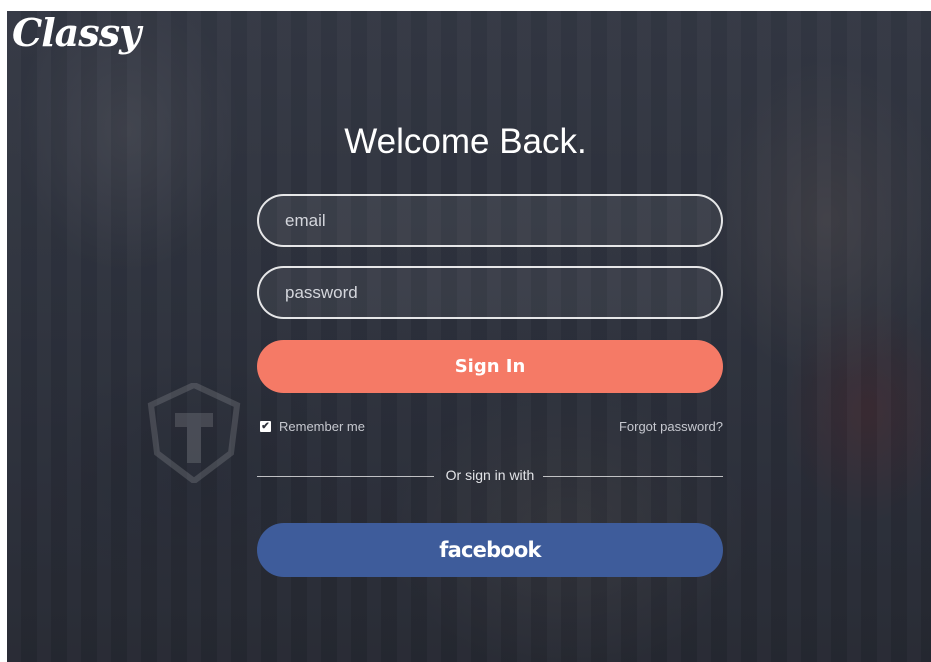 The image size is (931, 662). I want to click on sign-in-button: Sign In, so click(490, 366).